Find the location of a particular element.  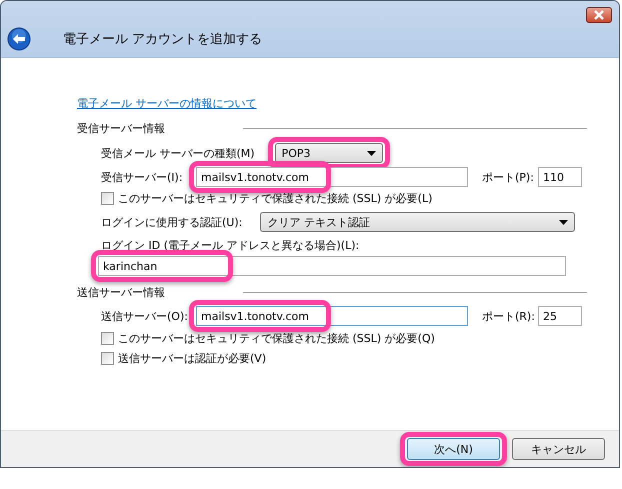

cancel-button: キャンセル is located at coordinates (558, 449).